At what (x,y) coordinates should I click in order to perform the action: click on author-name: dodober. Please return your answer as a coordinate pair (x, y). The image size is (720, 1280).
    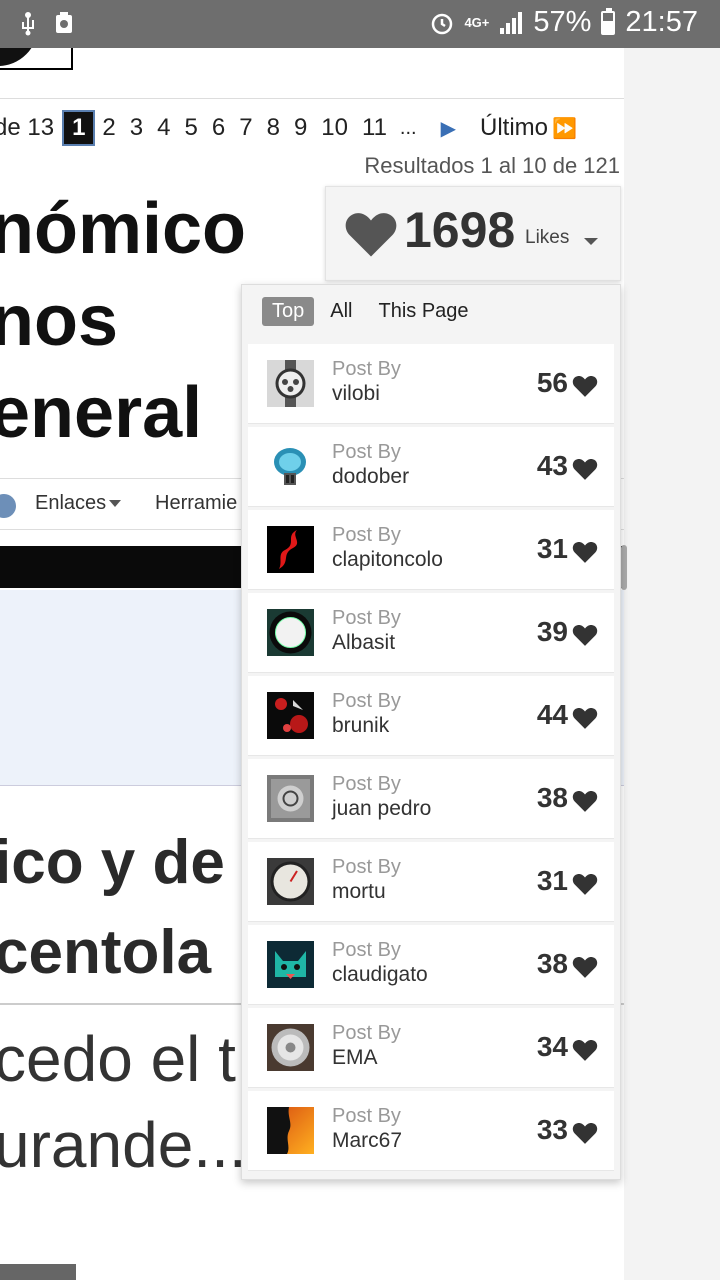
    Looking at the image, I should click on (370, 477).